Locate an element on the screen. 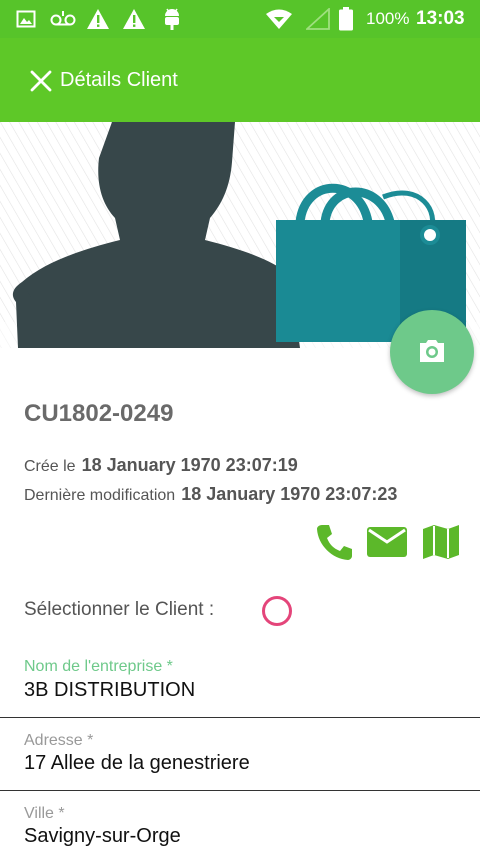 The image size is (480, 854). created-value: 18 January 1970 23:07:19 is located at coordinates (189, 465).